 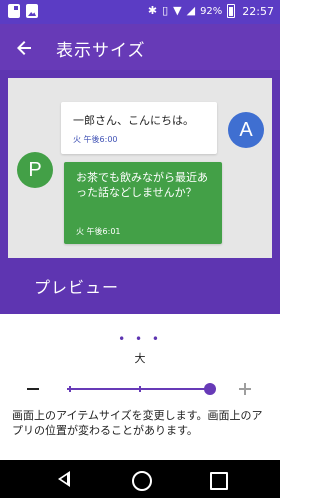 What do you see at coordinates (95, 139) in the screenshot?
I see `message-time: 火 午後6:00` at bounding box center [95, 139].